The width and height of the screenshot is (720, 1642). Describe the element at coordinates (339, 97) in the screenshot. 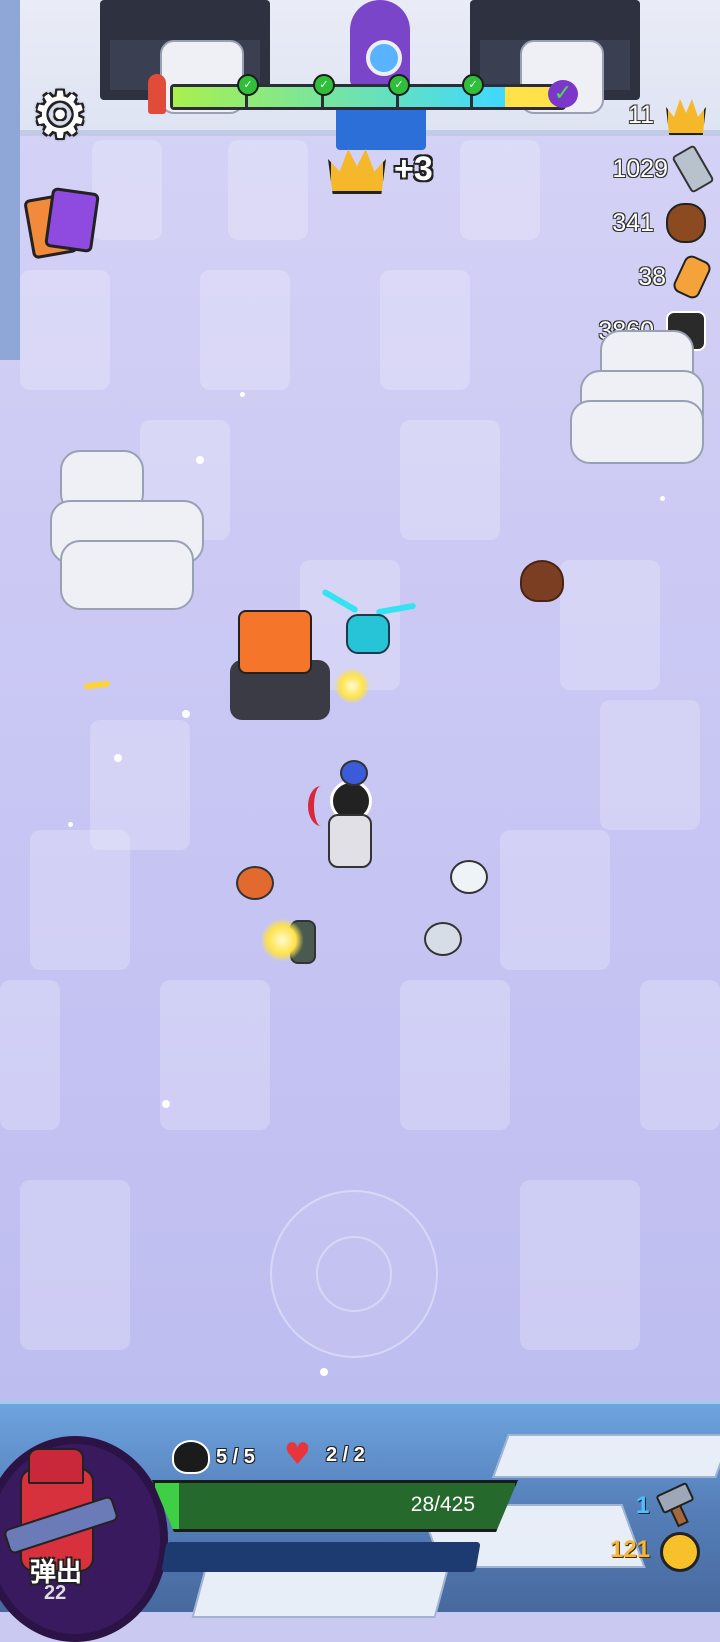

I see `level-progress-fill` at that location.